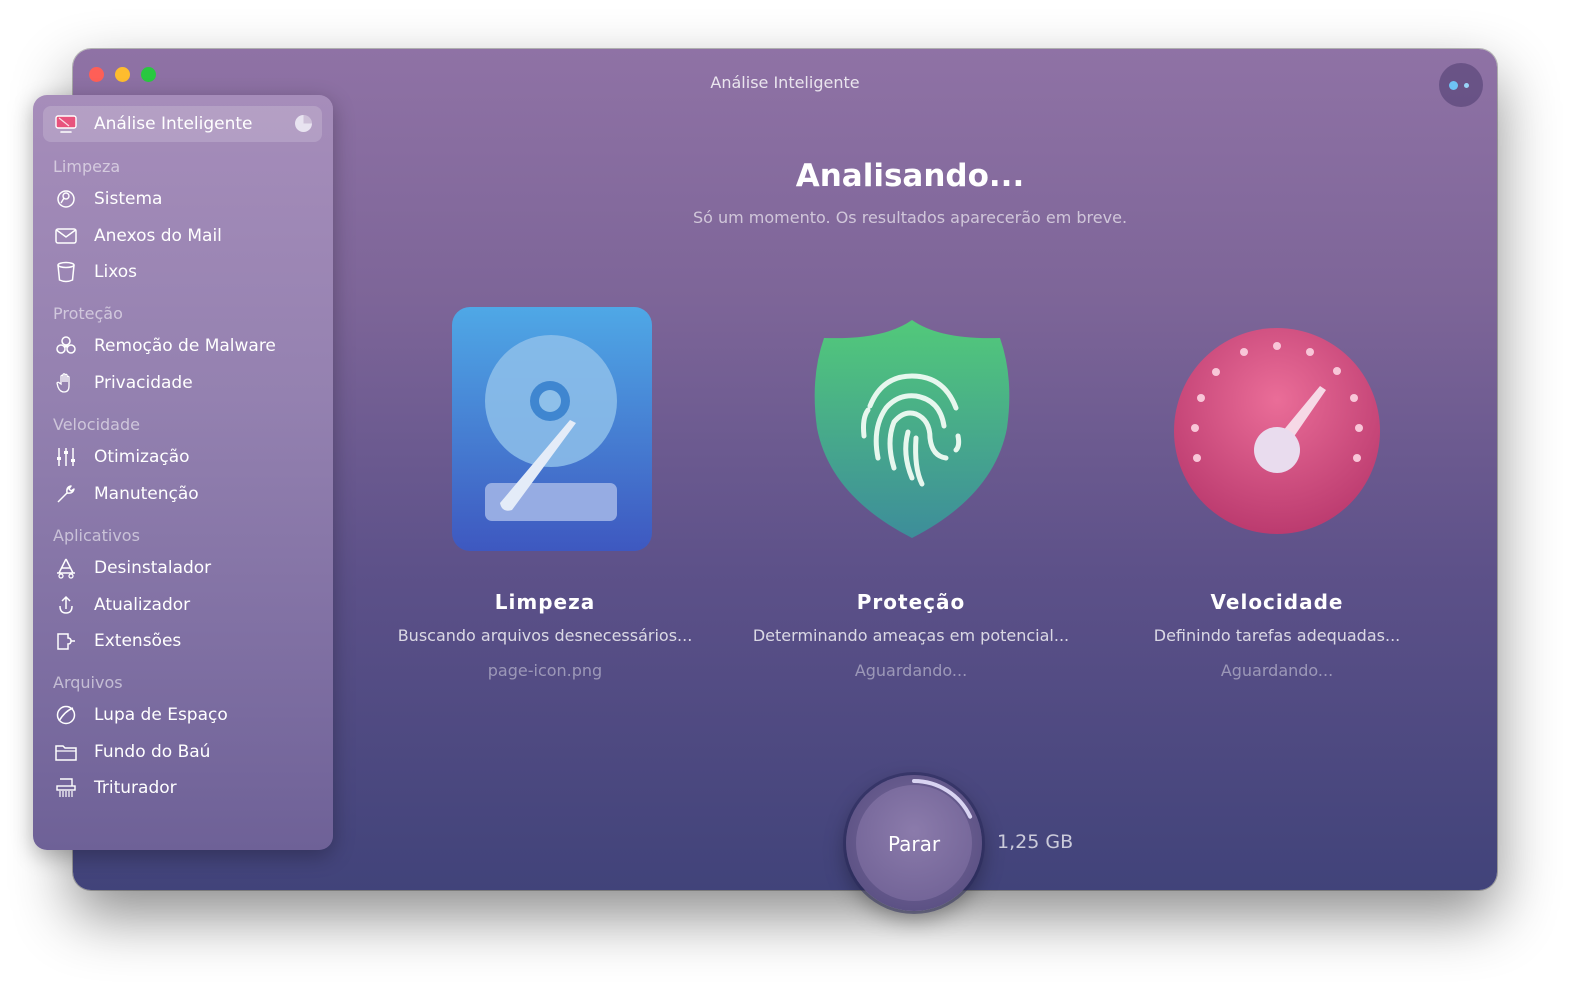  What do you see at coordinates (183, 641) in the screenshot?
I see `sidebar-item-extensoes: Extensões` at bounding box center [183, 641].